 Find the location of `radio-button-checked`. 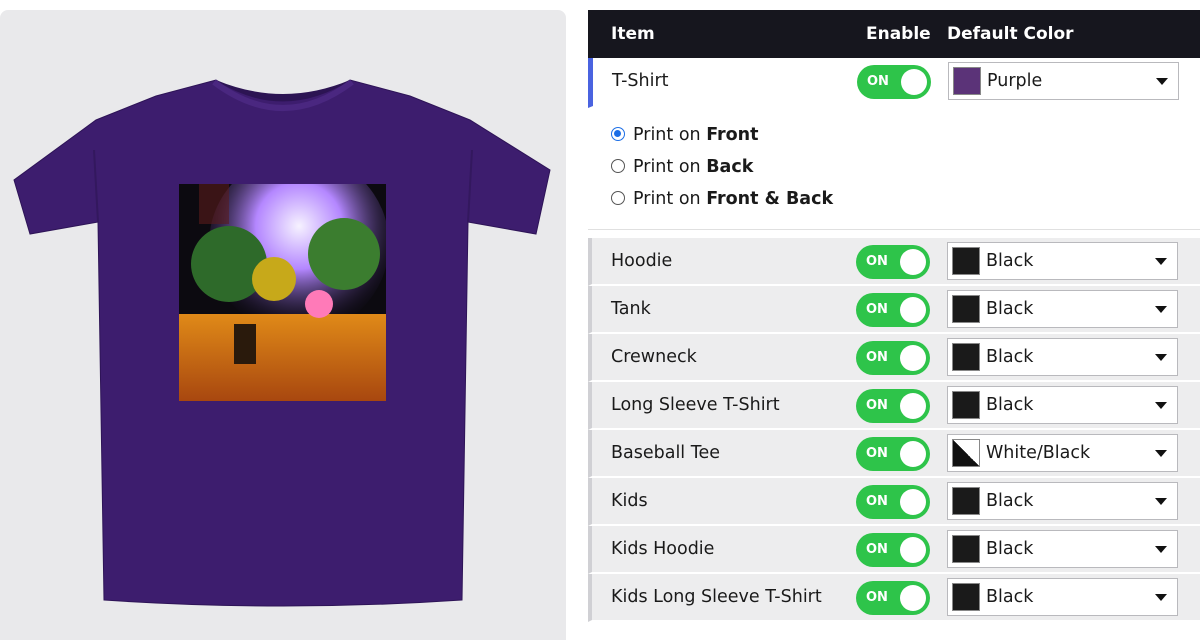

radio-button-checked is located at coordinates (618, 134).